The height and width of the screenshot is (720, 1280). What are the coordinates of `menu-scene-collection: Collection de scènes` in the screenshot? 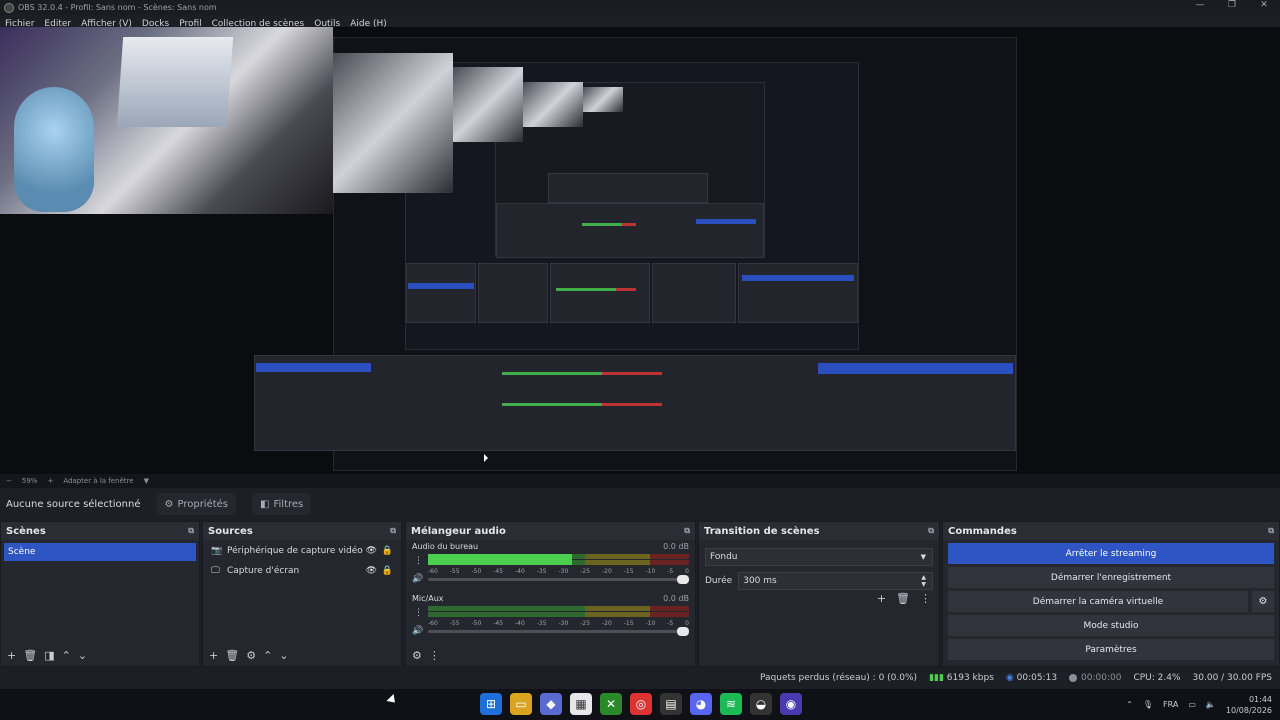 It's located at (258, 24).